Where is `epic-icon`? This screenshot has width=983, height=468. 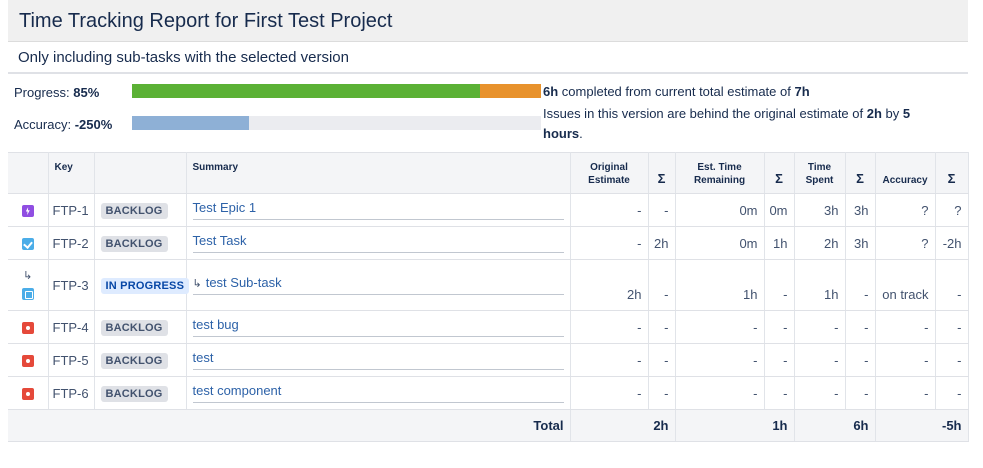
epic-icon is located at coordinates (27, 211).